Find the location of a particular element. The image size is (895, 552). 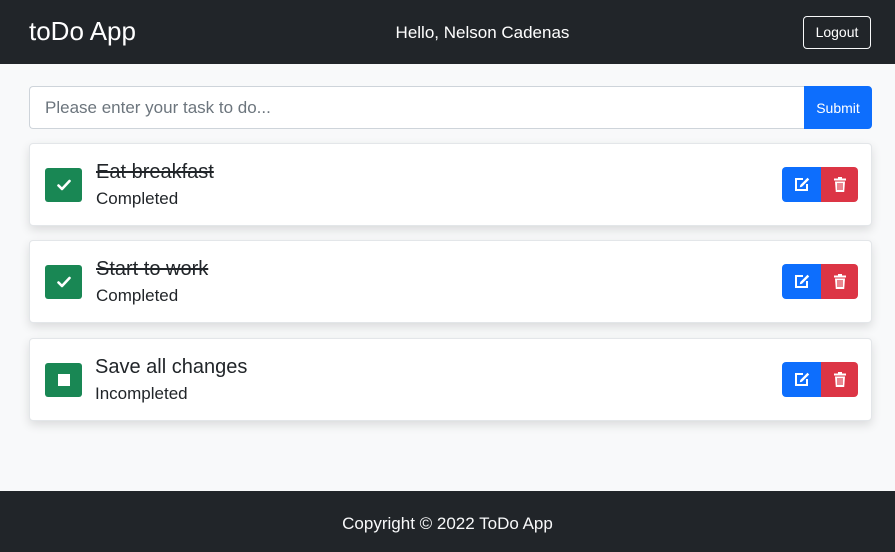

task-form: Submit is located at coordinates (450, 107).